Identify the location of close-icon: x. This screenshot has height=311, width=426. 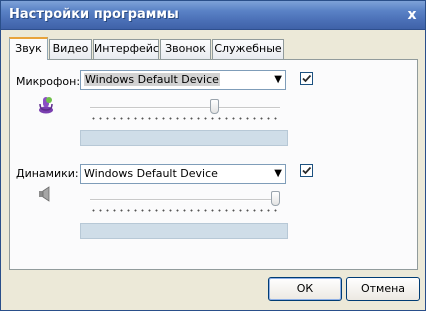
(412, 15).